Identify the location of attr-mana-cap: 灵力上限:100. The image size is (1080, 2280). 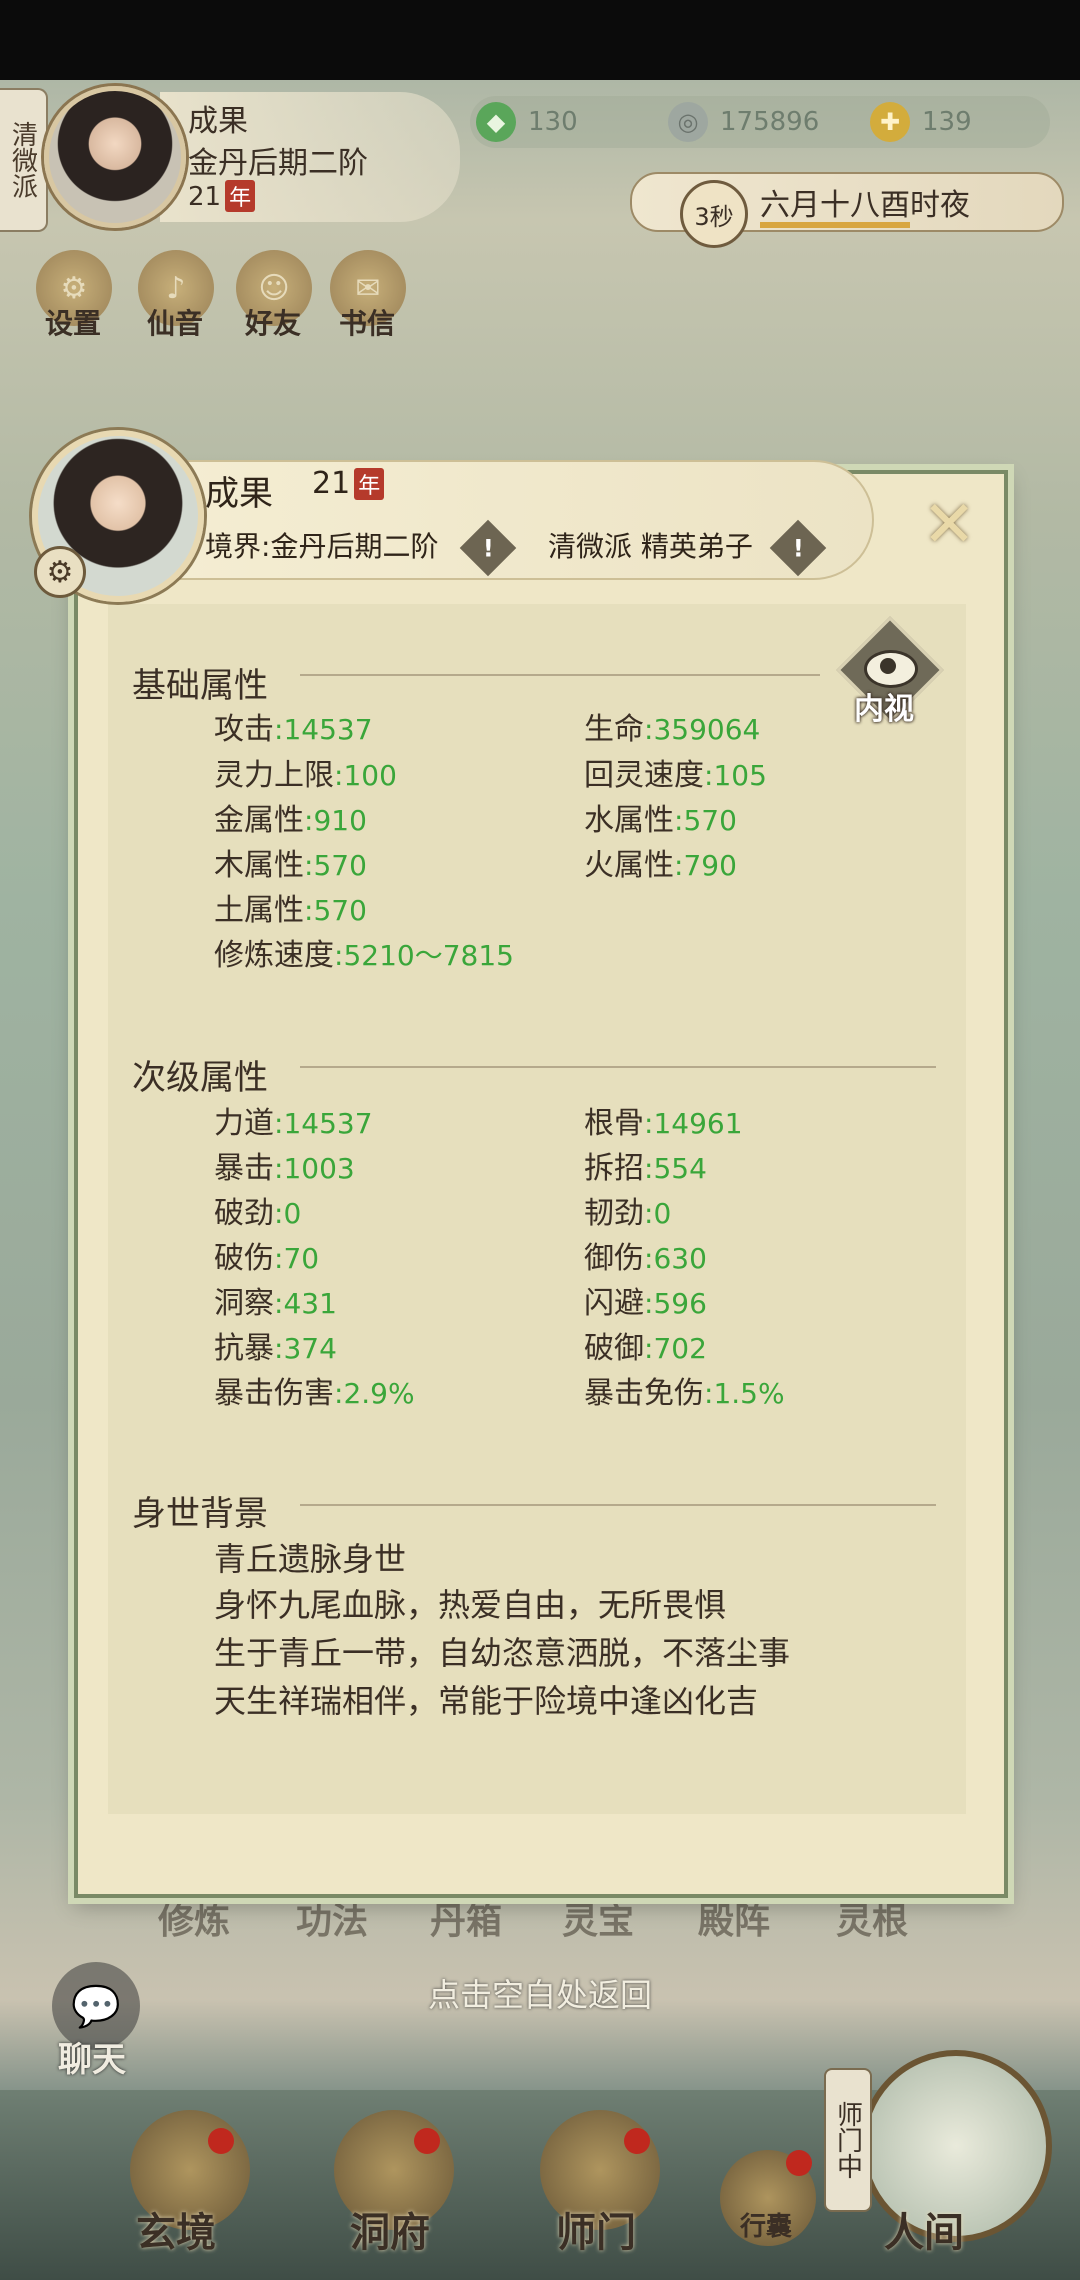
(305, 775).